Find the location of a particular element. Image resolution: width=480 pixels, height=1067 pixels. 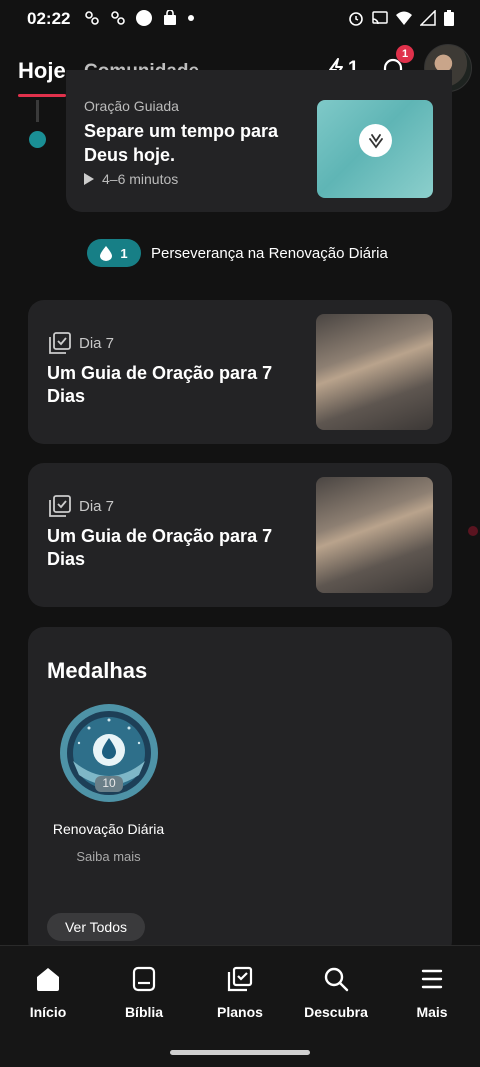

menu-icon is located at coordinates (432, 979).